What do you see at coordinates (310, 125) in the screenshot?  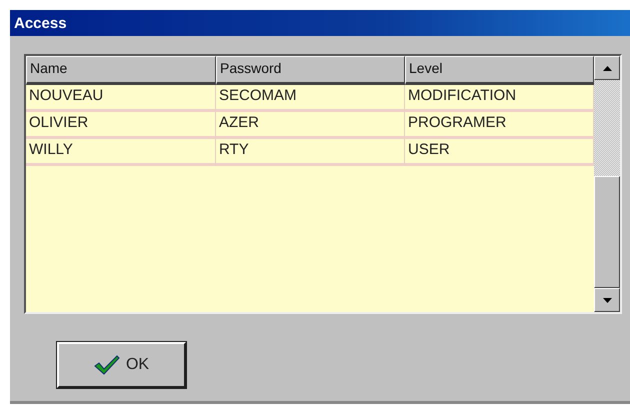 I see `table-cell: AZER` at bounding box center [310, 125].